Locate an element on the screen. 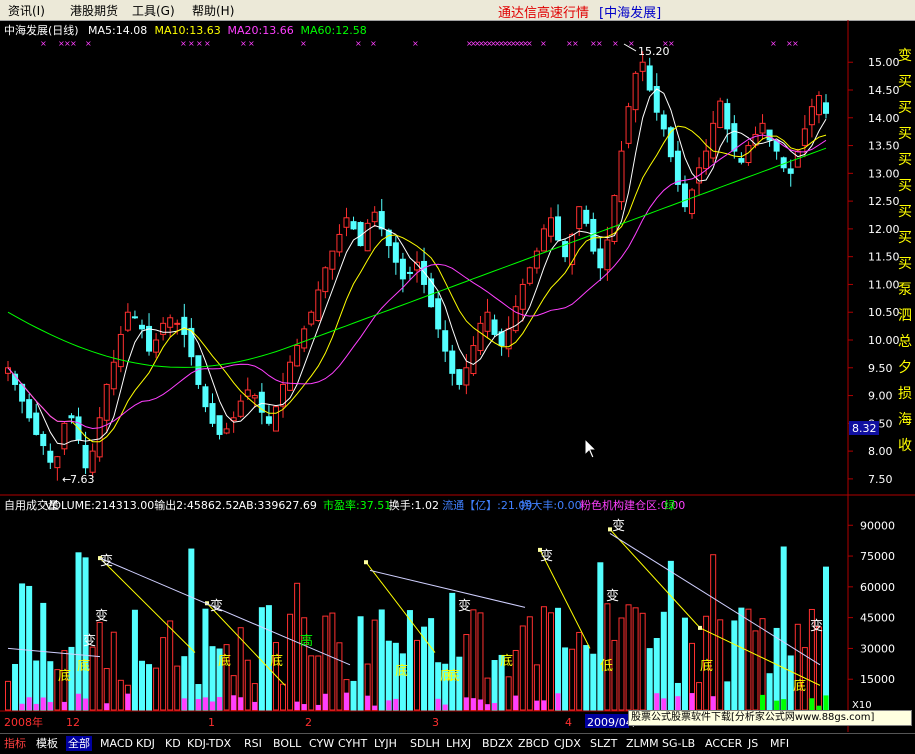  tab-sdlh: SDLH is located at coordinates (425, 743).